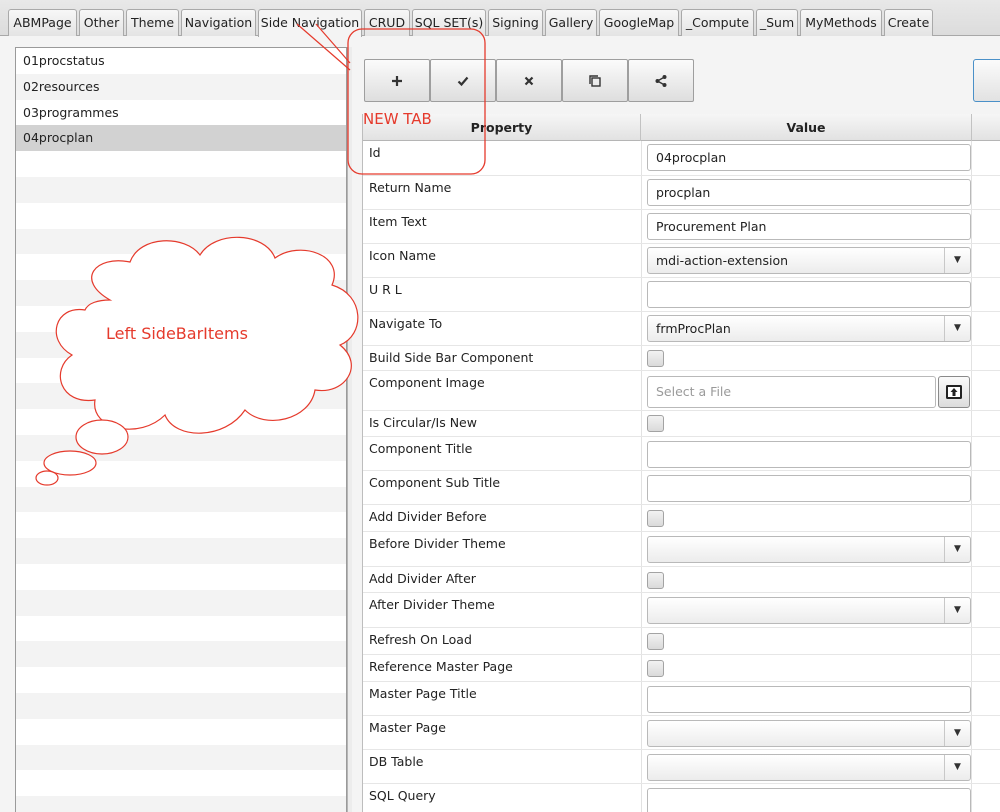  I want to click on tab-sql-sets: SQL SET(s), so click(449, 22).